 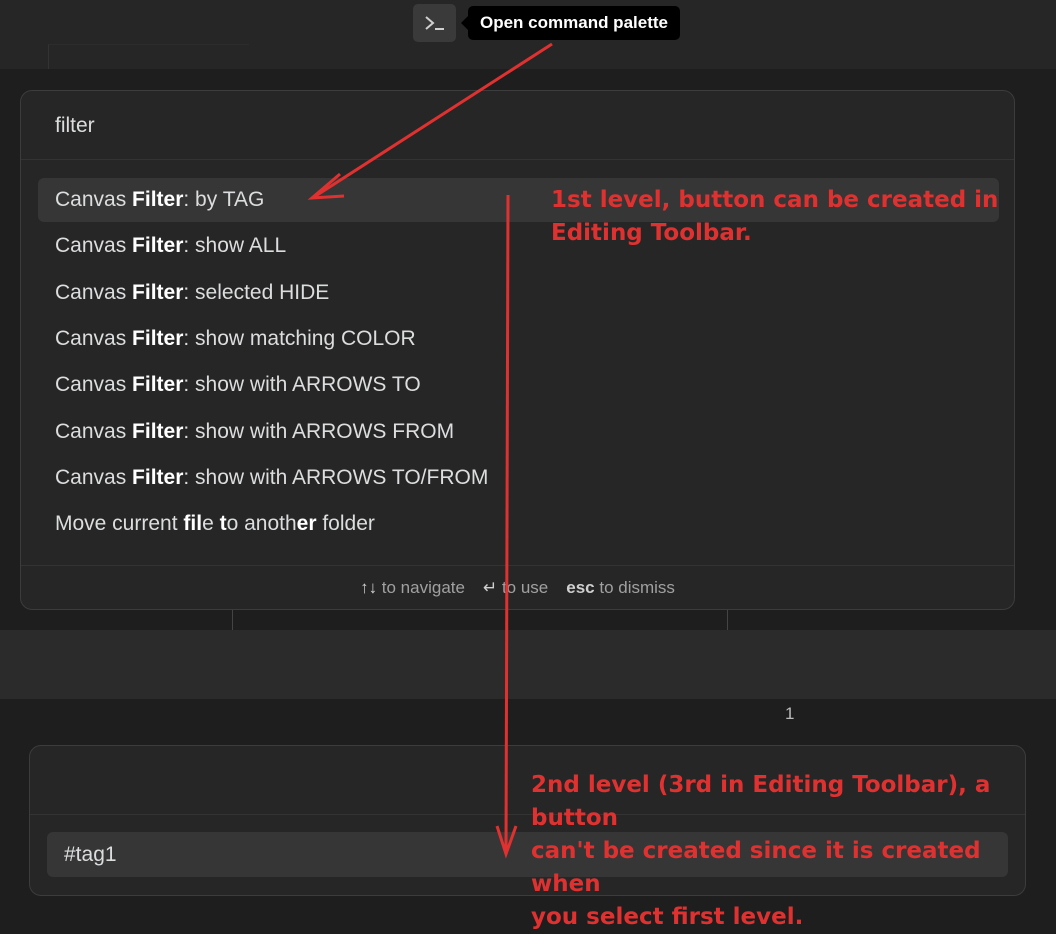 What do you see at coordinates (517, 125) in the screenshot?
I see `palette-search-input: filter` at bounding box center [517, 125].